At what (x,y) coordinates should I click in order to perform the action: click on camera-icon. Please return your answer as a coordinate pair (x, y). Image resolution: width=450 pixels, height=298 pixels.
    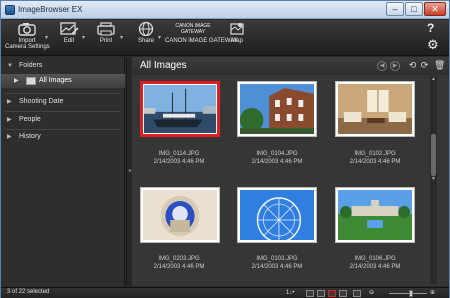
    Looking at the image, I should click on (27, 29).